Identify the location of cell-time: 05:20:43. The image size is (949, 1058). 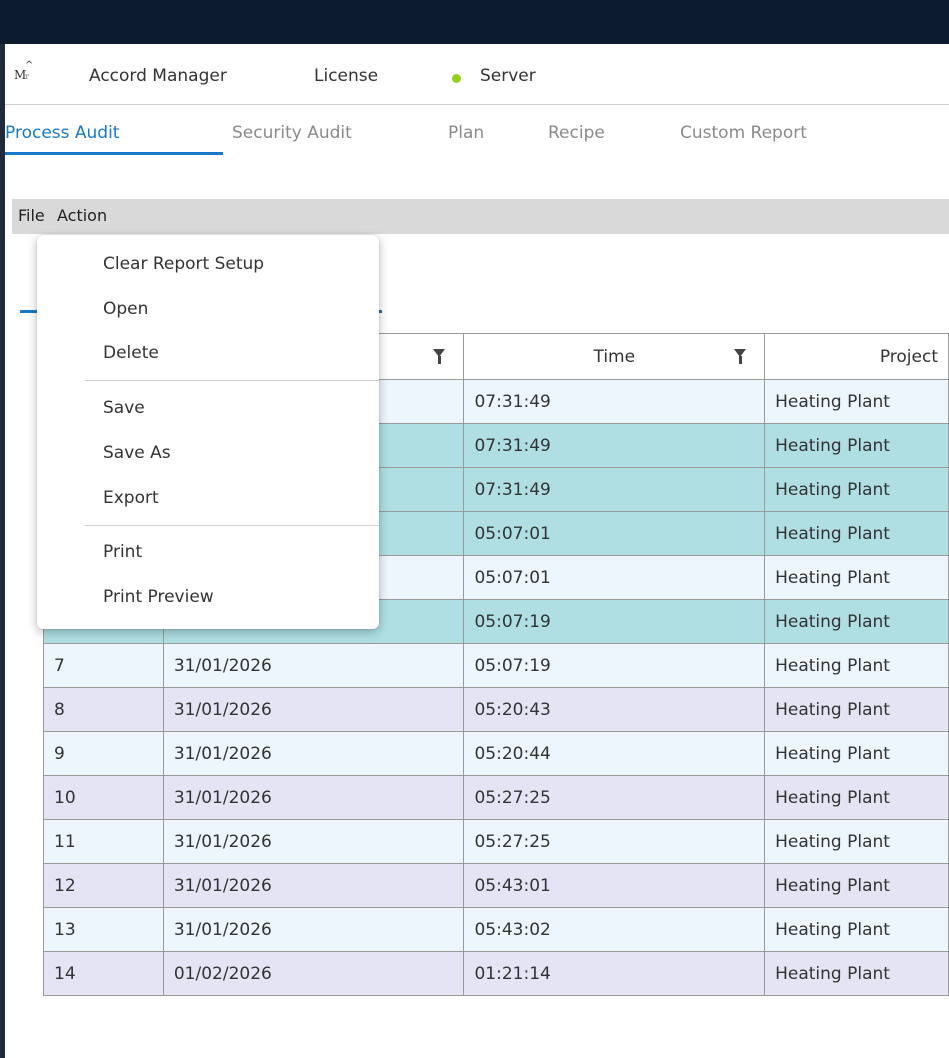
(614, 709).